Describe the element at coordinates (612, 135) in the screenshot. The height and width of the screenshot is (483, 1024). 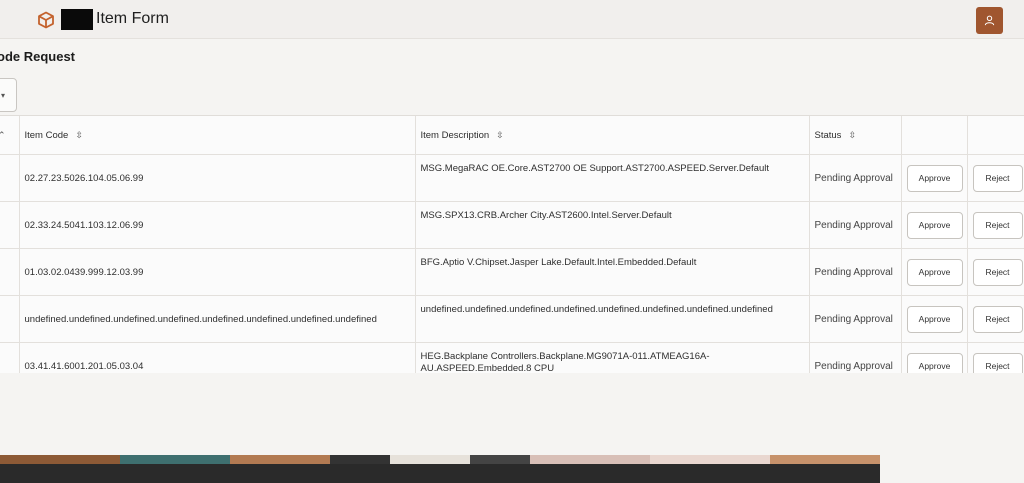
I see `column-header-item-description: Item Description ⇳` at that location.